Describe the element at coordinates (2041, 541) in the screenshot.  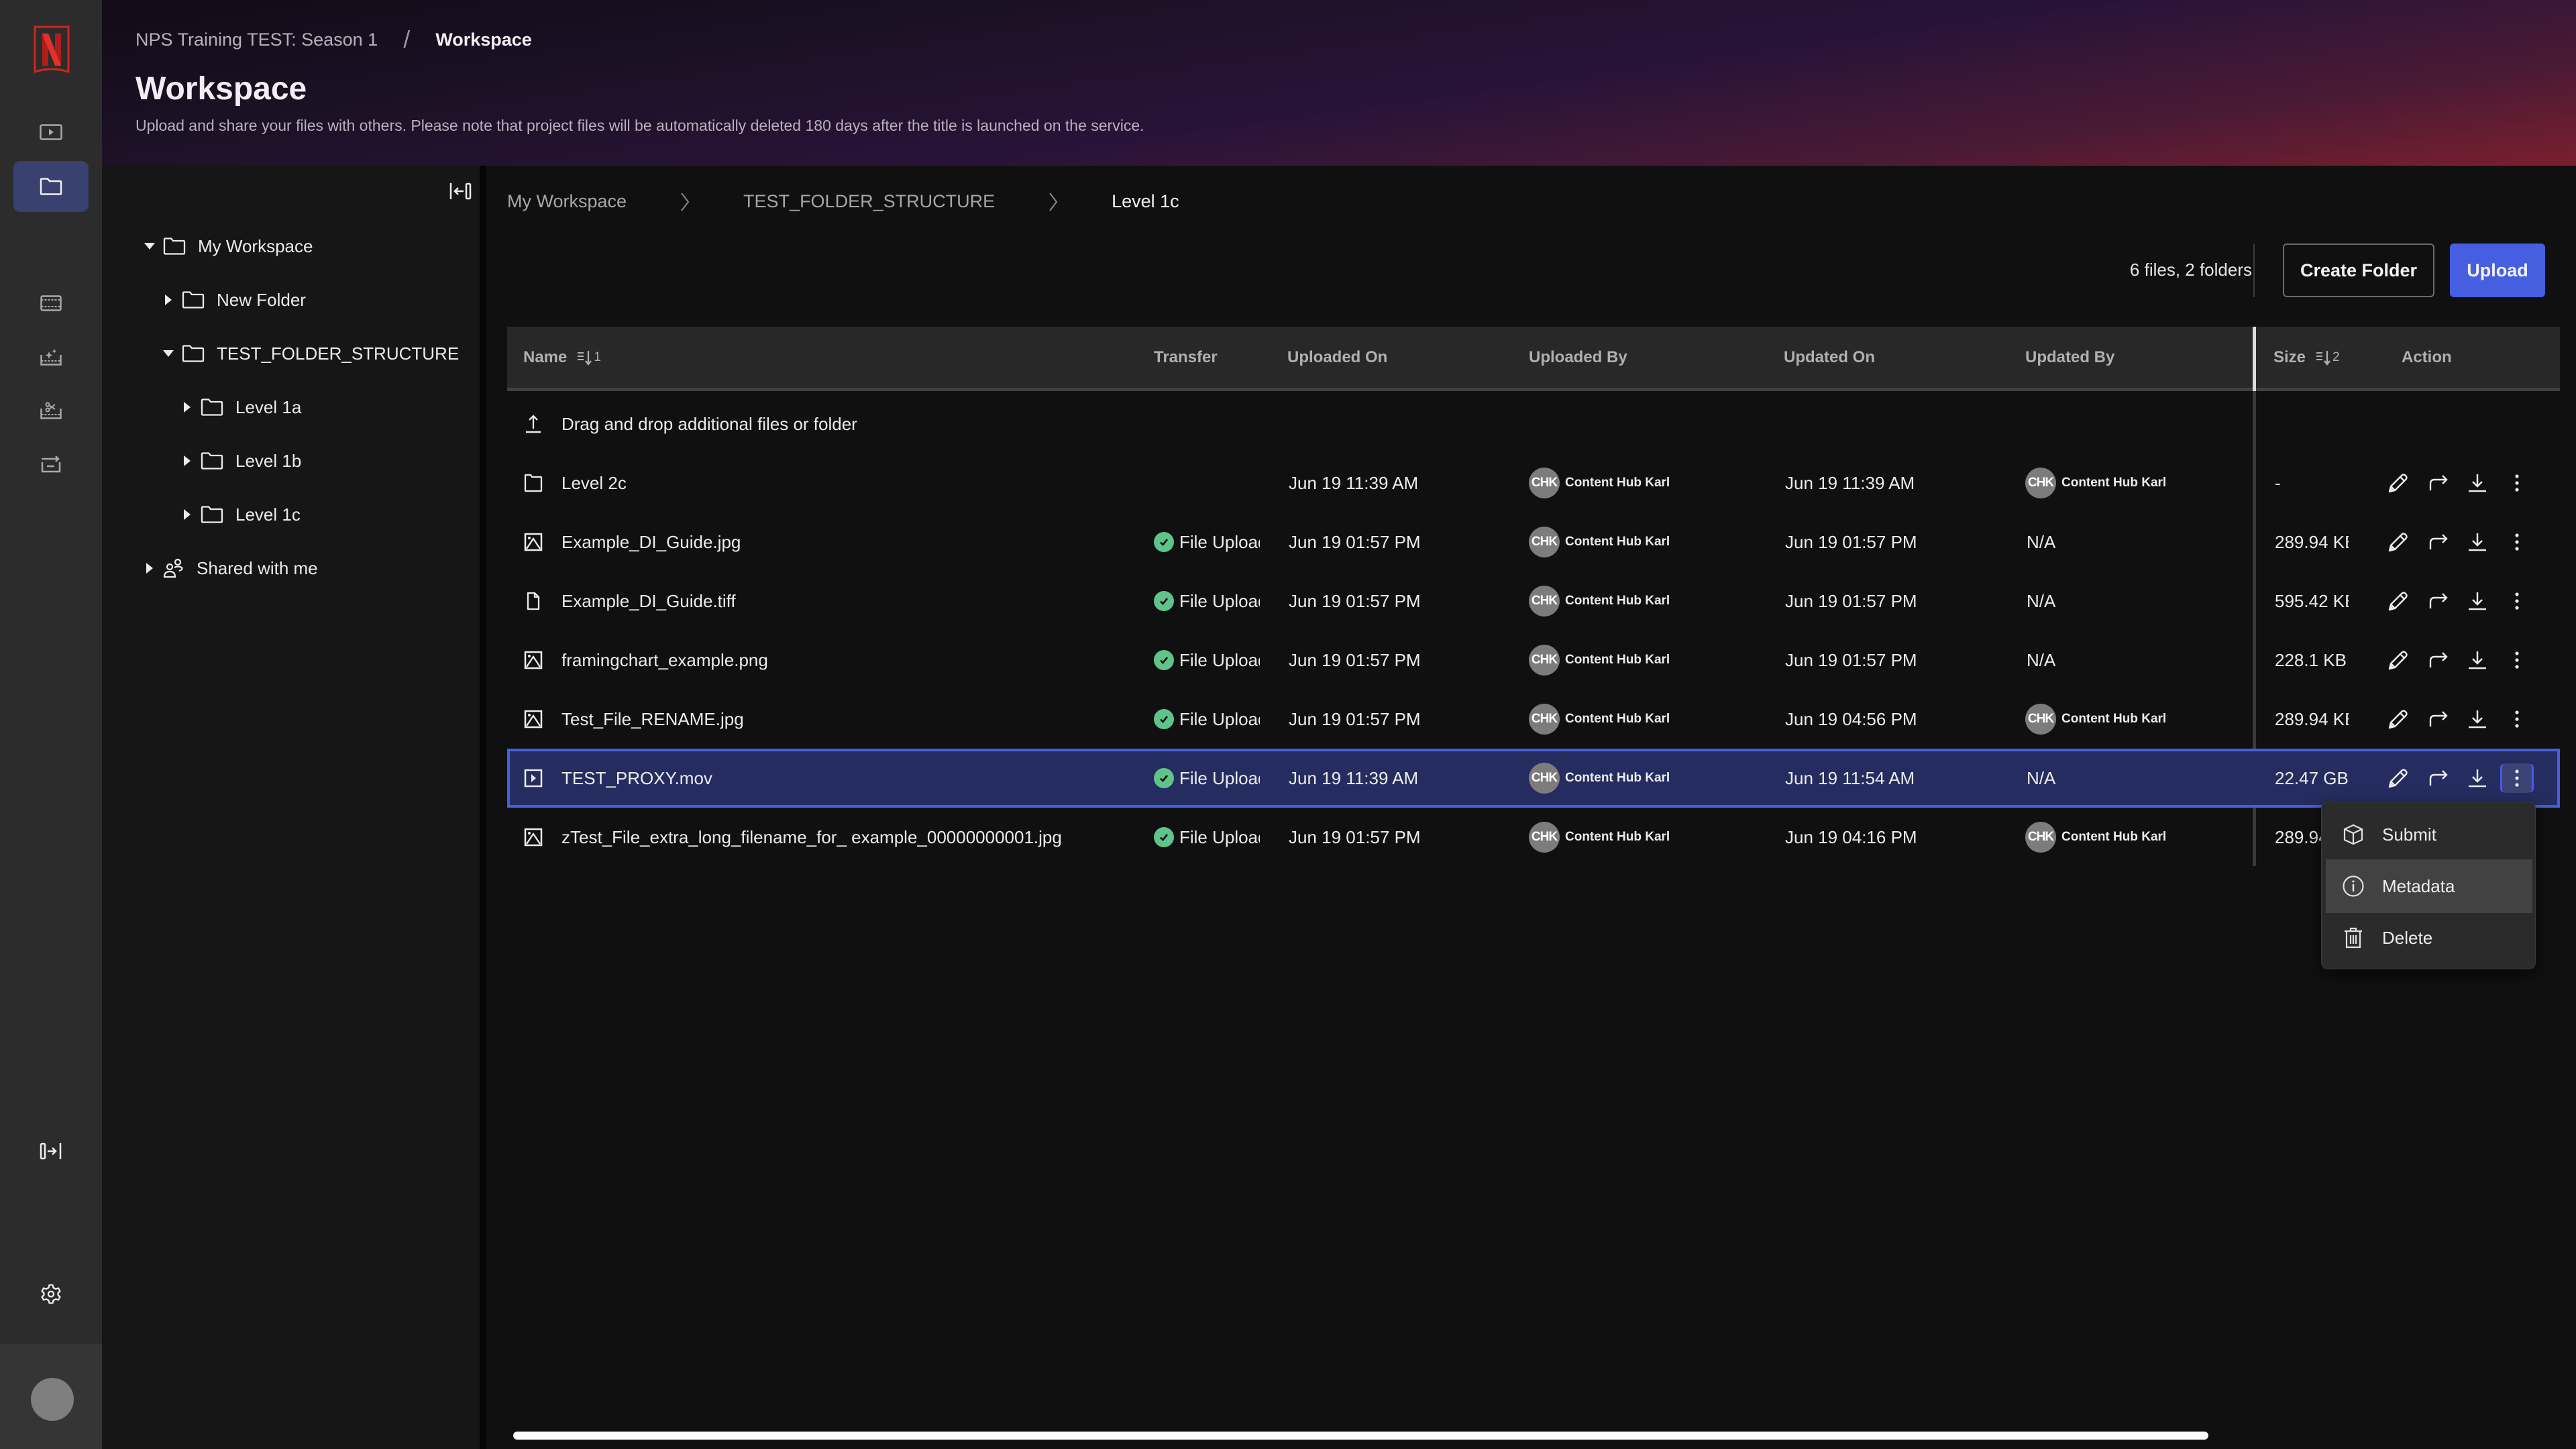
I see `updated-by: N/A` at that location.